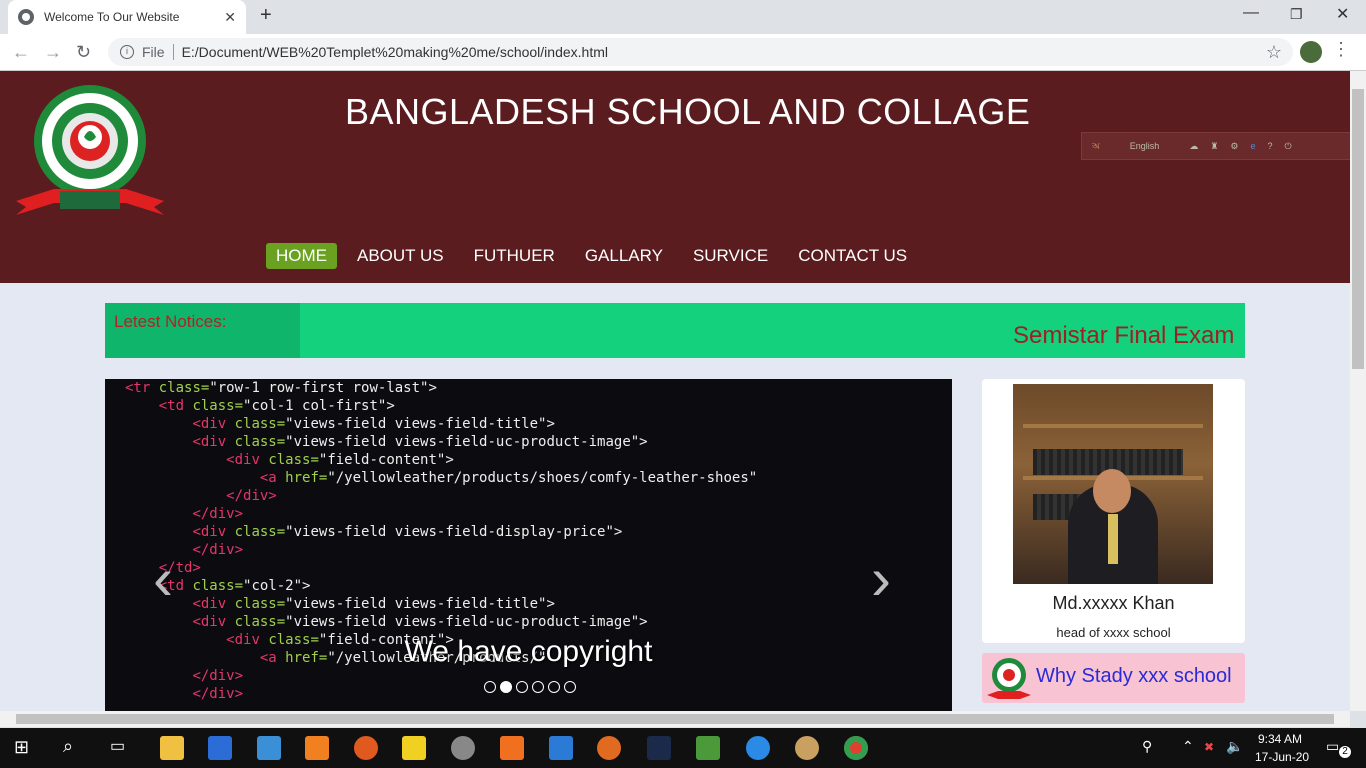 The width and height of the screenshot is (1366, 768). I want to click on address-separator, so click(173, 52).